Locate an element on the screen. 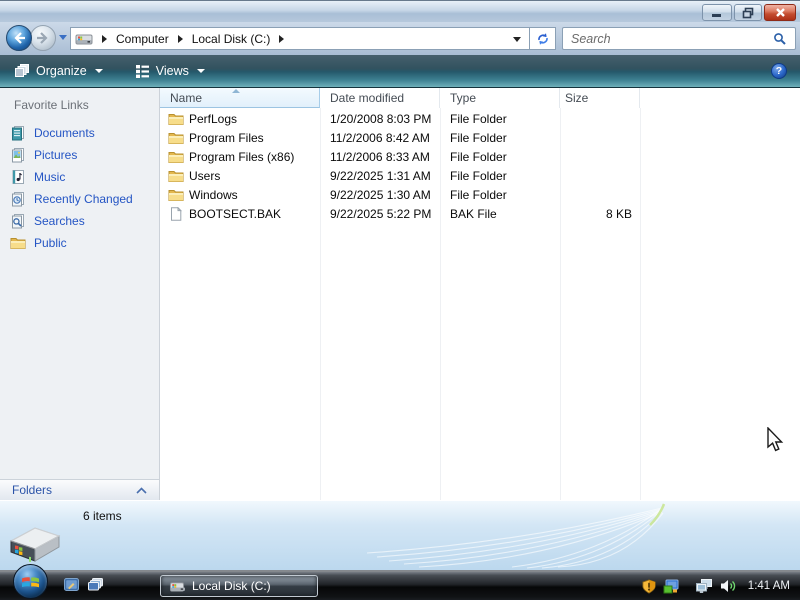 Image resolution: width=800 pixels, height=600 pixels. taskbar-button-local-disk-c: Local Disk (C:) is located at coordinates (239, 586).